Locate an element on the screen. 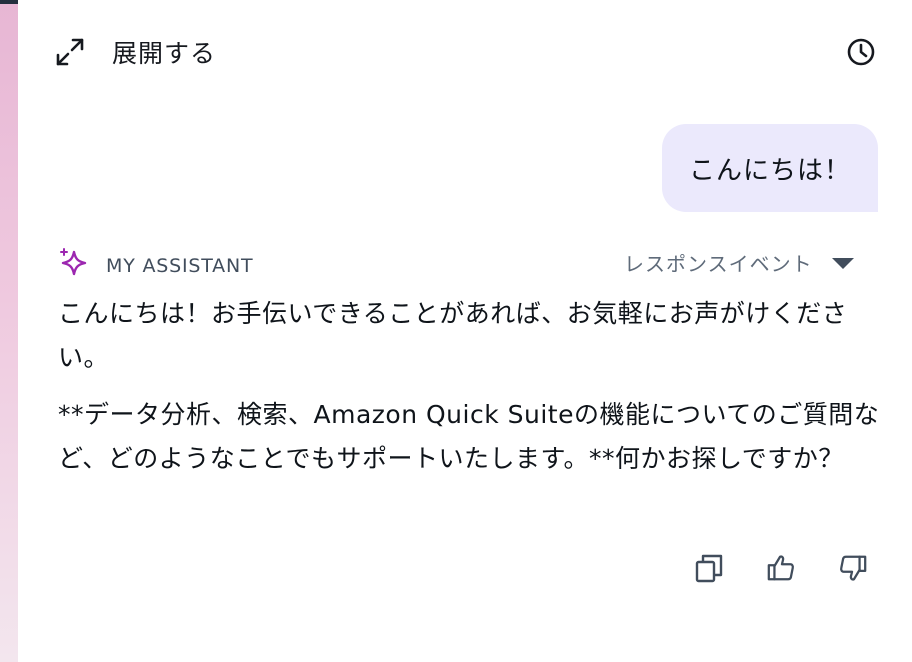 This screenshot has height=662, width=912. response-events-label: レスポンスイベント is located at coordinates (718, 264).